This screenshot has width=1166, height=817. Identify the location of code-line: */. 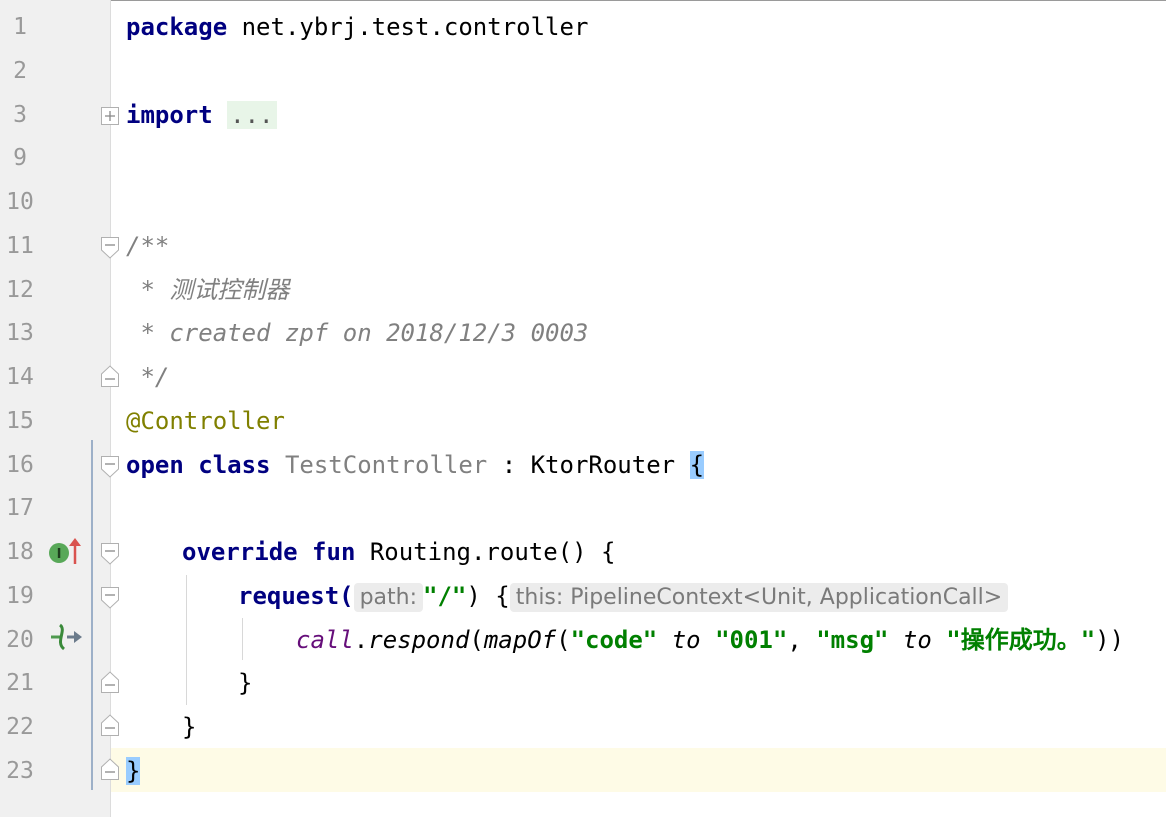
(583, 378).